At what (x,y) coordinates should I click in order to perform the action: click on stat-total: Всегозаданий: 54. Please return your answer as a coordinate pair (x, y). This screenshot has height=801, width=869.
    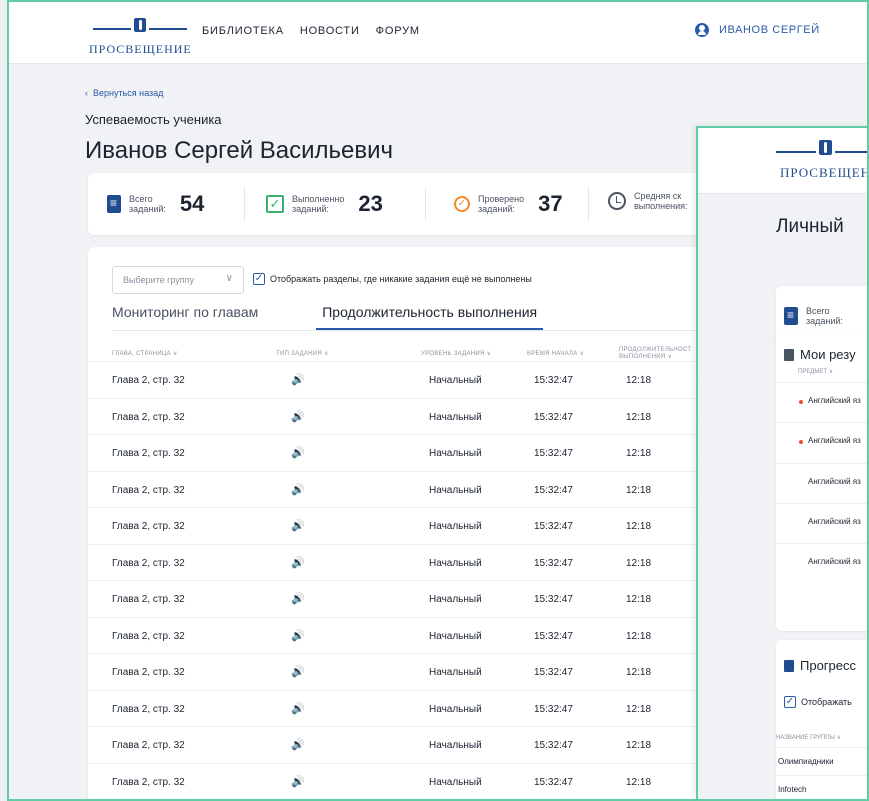
    Looking at the image, I should click on (155, 204).